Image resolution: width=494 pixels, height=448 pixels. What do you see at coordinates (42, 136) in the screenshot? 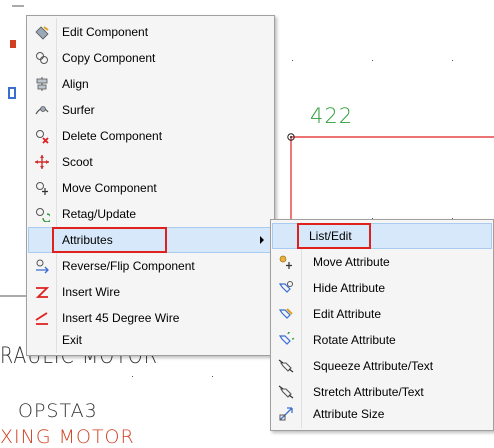
I see `delete-component-icon` at bounding box center [42, 136].